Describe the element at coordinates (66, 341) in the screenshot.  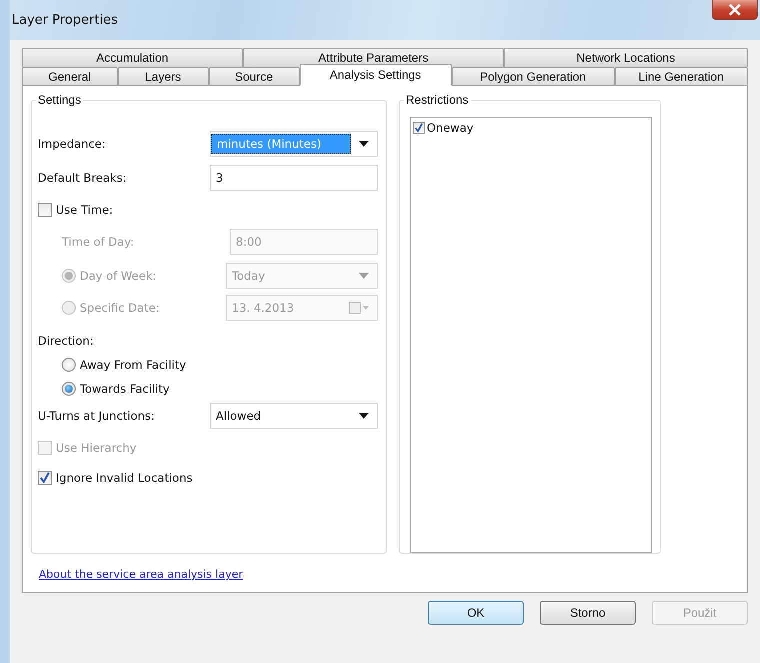
I see `section-label: Direction:` at that location.